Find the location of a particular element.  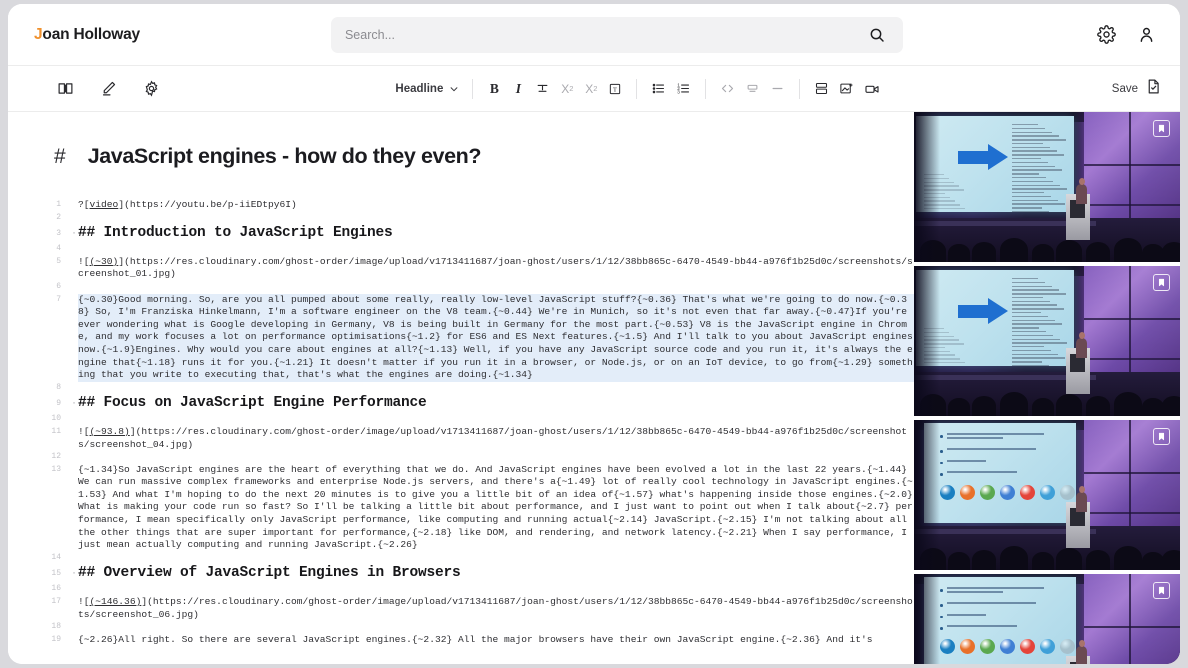

image-add-icon is located at coordinates (846, 89).